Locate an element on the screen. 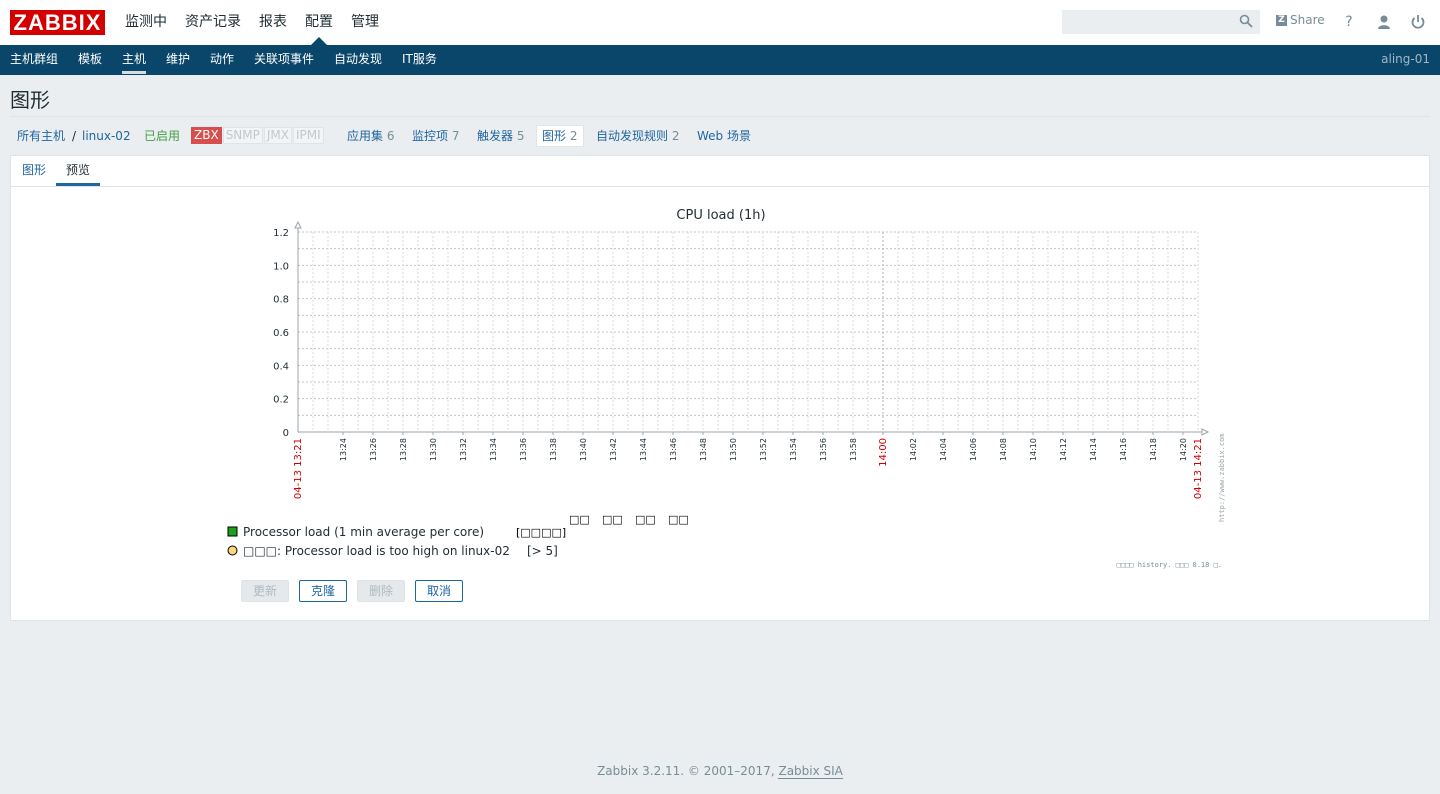  link-triggers: 触发器 5 is located at coordinates (500, 136).